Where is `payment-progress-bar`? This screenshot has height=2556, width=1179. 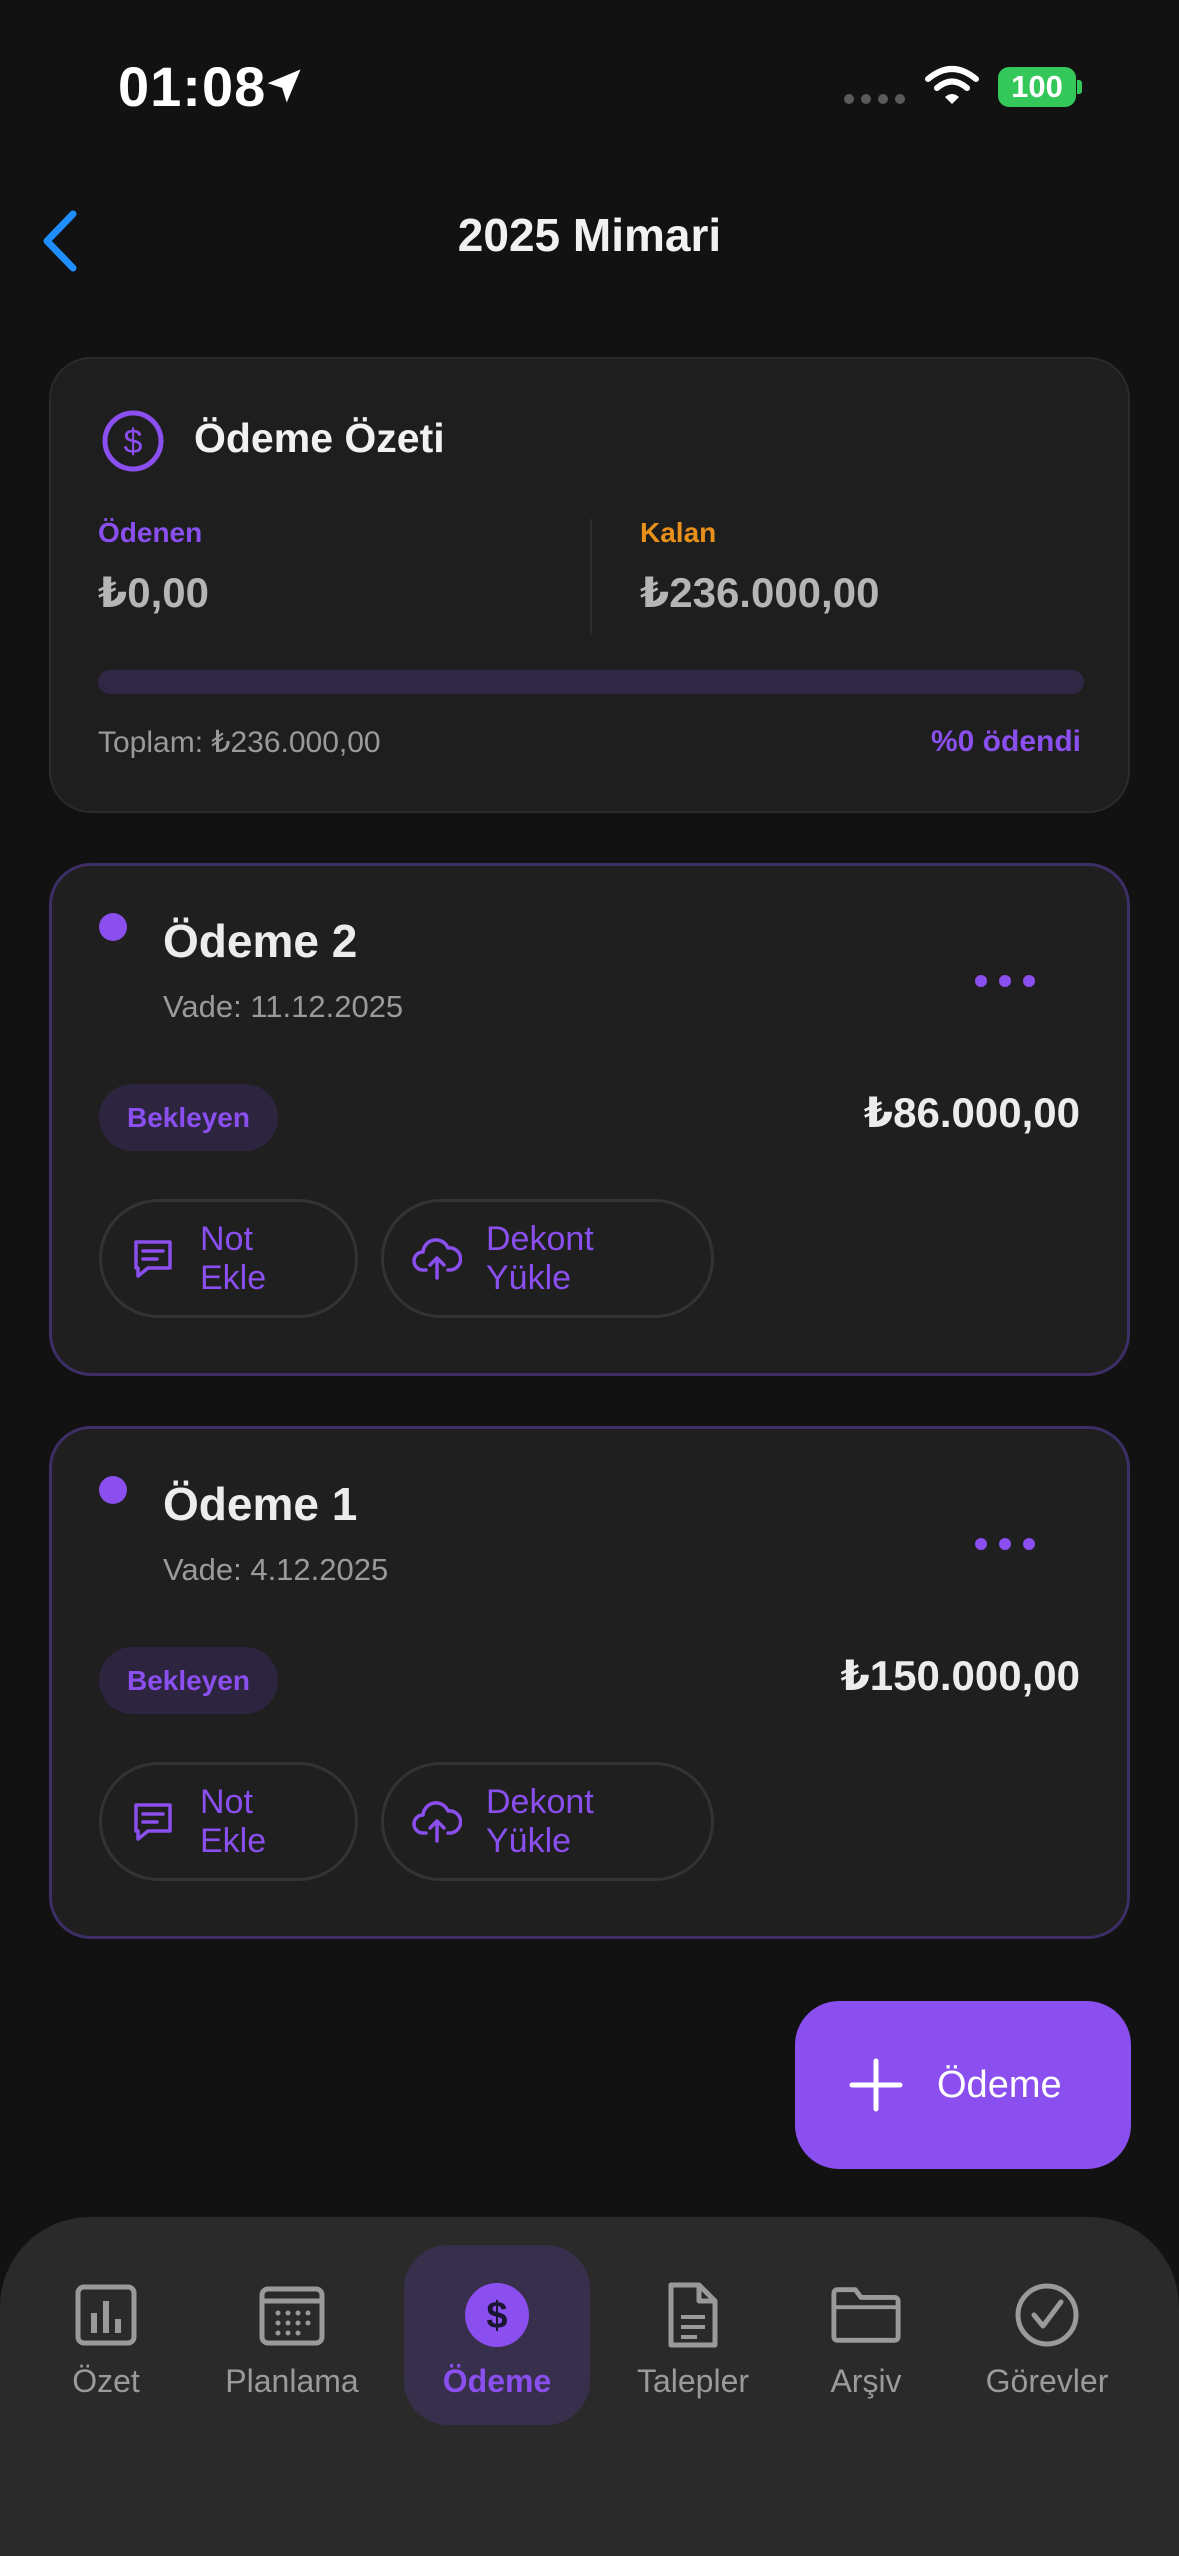
payment-progress-bar is located at coordinates (591, 682).